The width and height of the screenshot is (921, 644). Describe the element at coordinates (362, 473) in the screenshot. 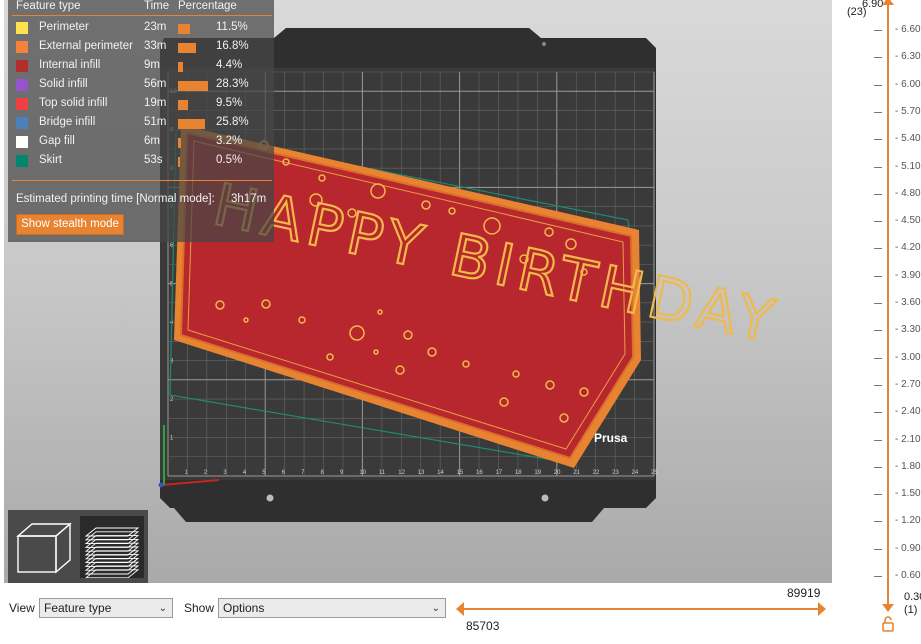

I see `bed-x-tick-label: 10` at that location.